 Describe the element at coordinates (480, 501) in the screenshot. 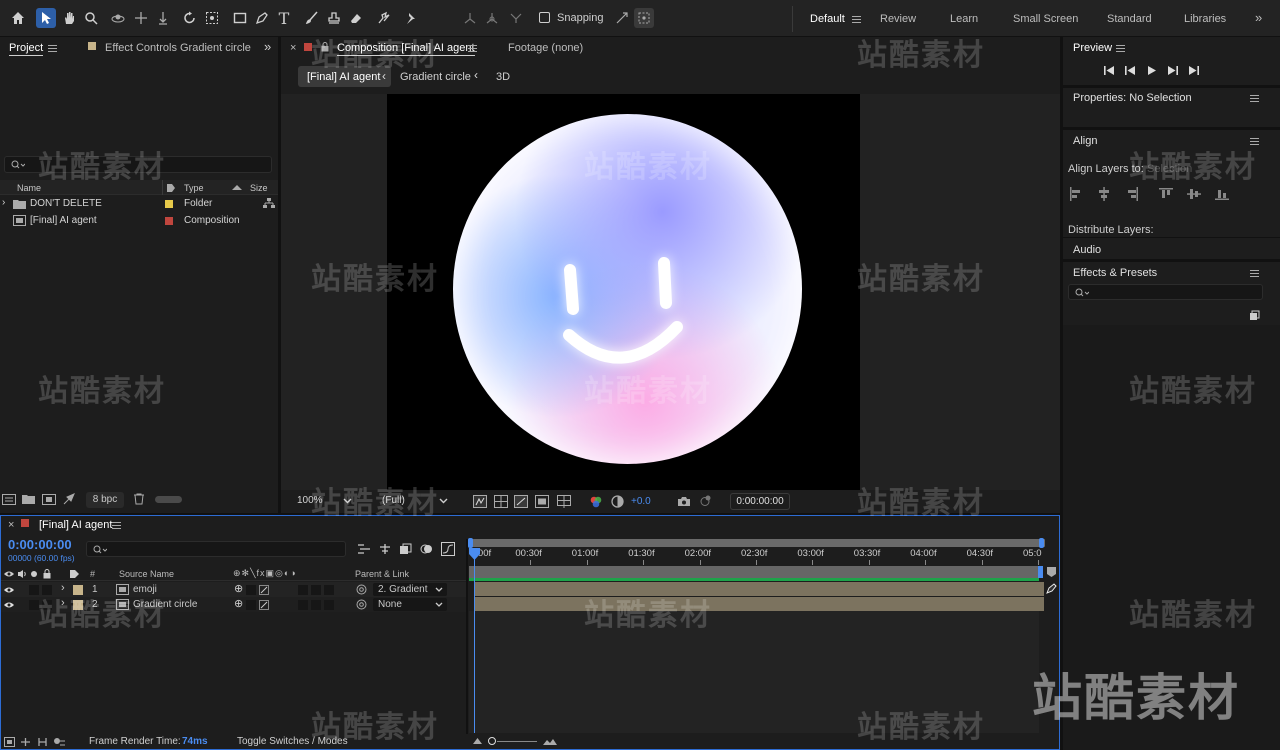

I see `fast-preview-icon` at that location.